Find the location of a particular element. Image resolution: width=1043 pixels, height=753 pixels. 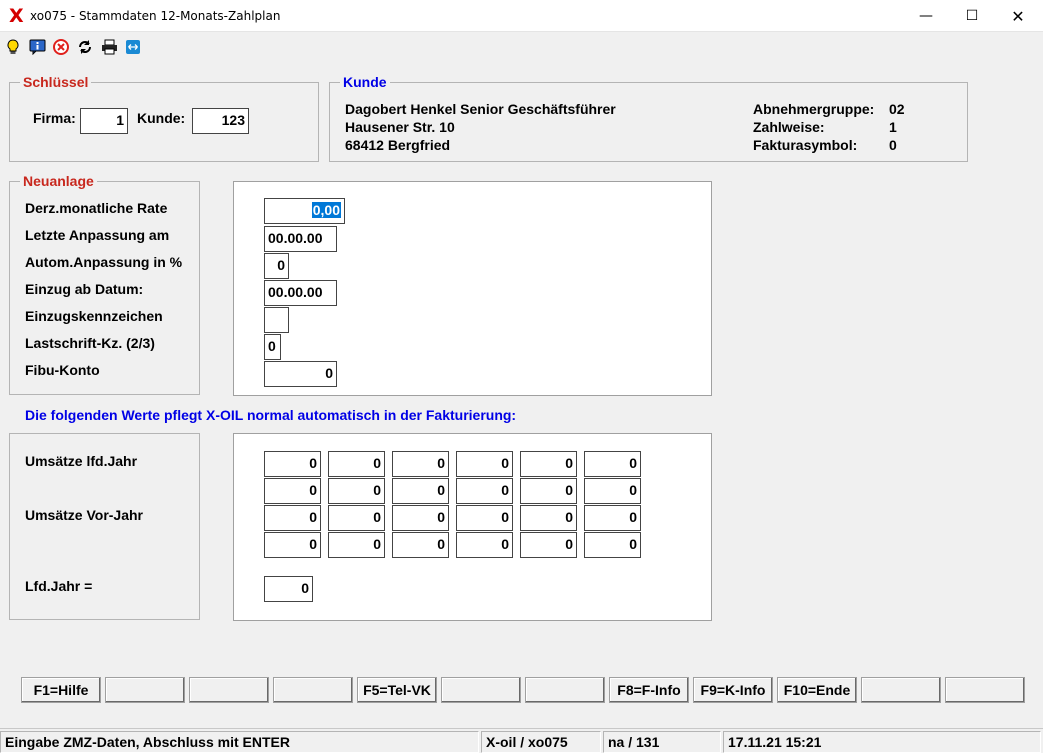

autom-anpassung-field: 0 is located at coordinates (276, 266).